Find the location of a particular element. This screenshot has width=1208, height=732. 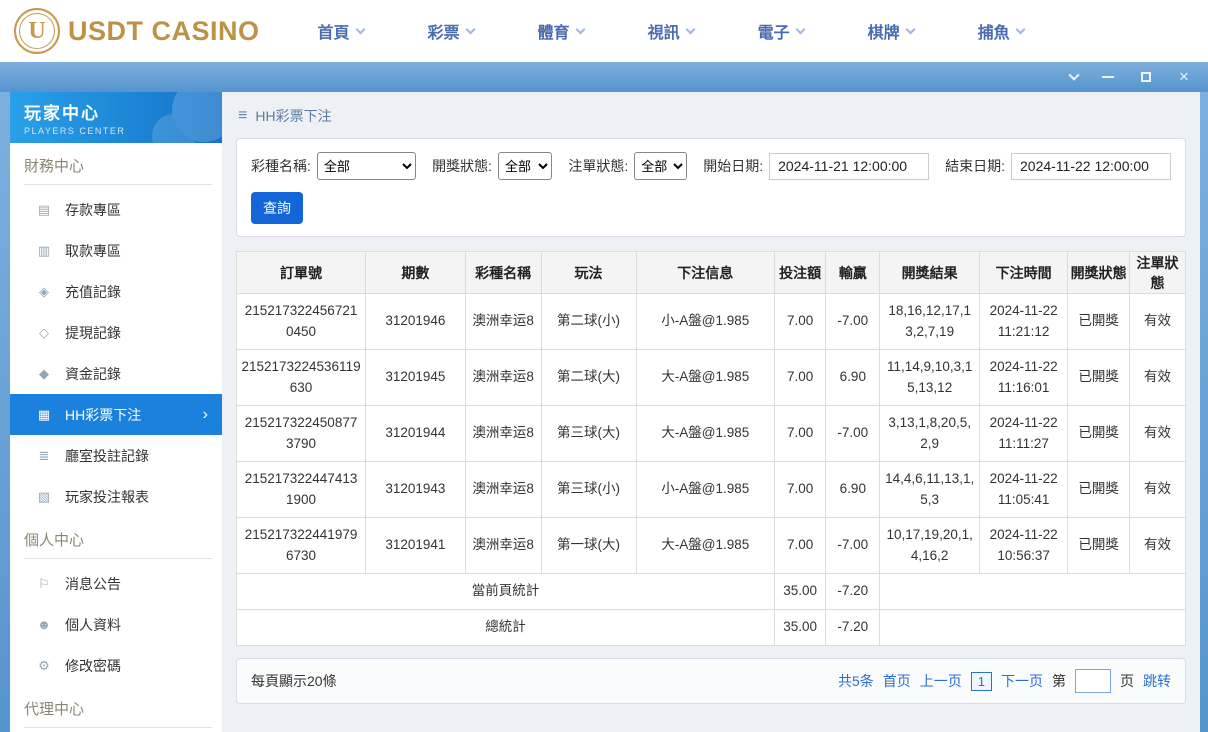

sidebar-section-label: 個人中心 is located at coordinates (118, 544).